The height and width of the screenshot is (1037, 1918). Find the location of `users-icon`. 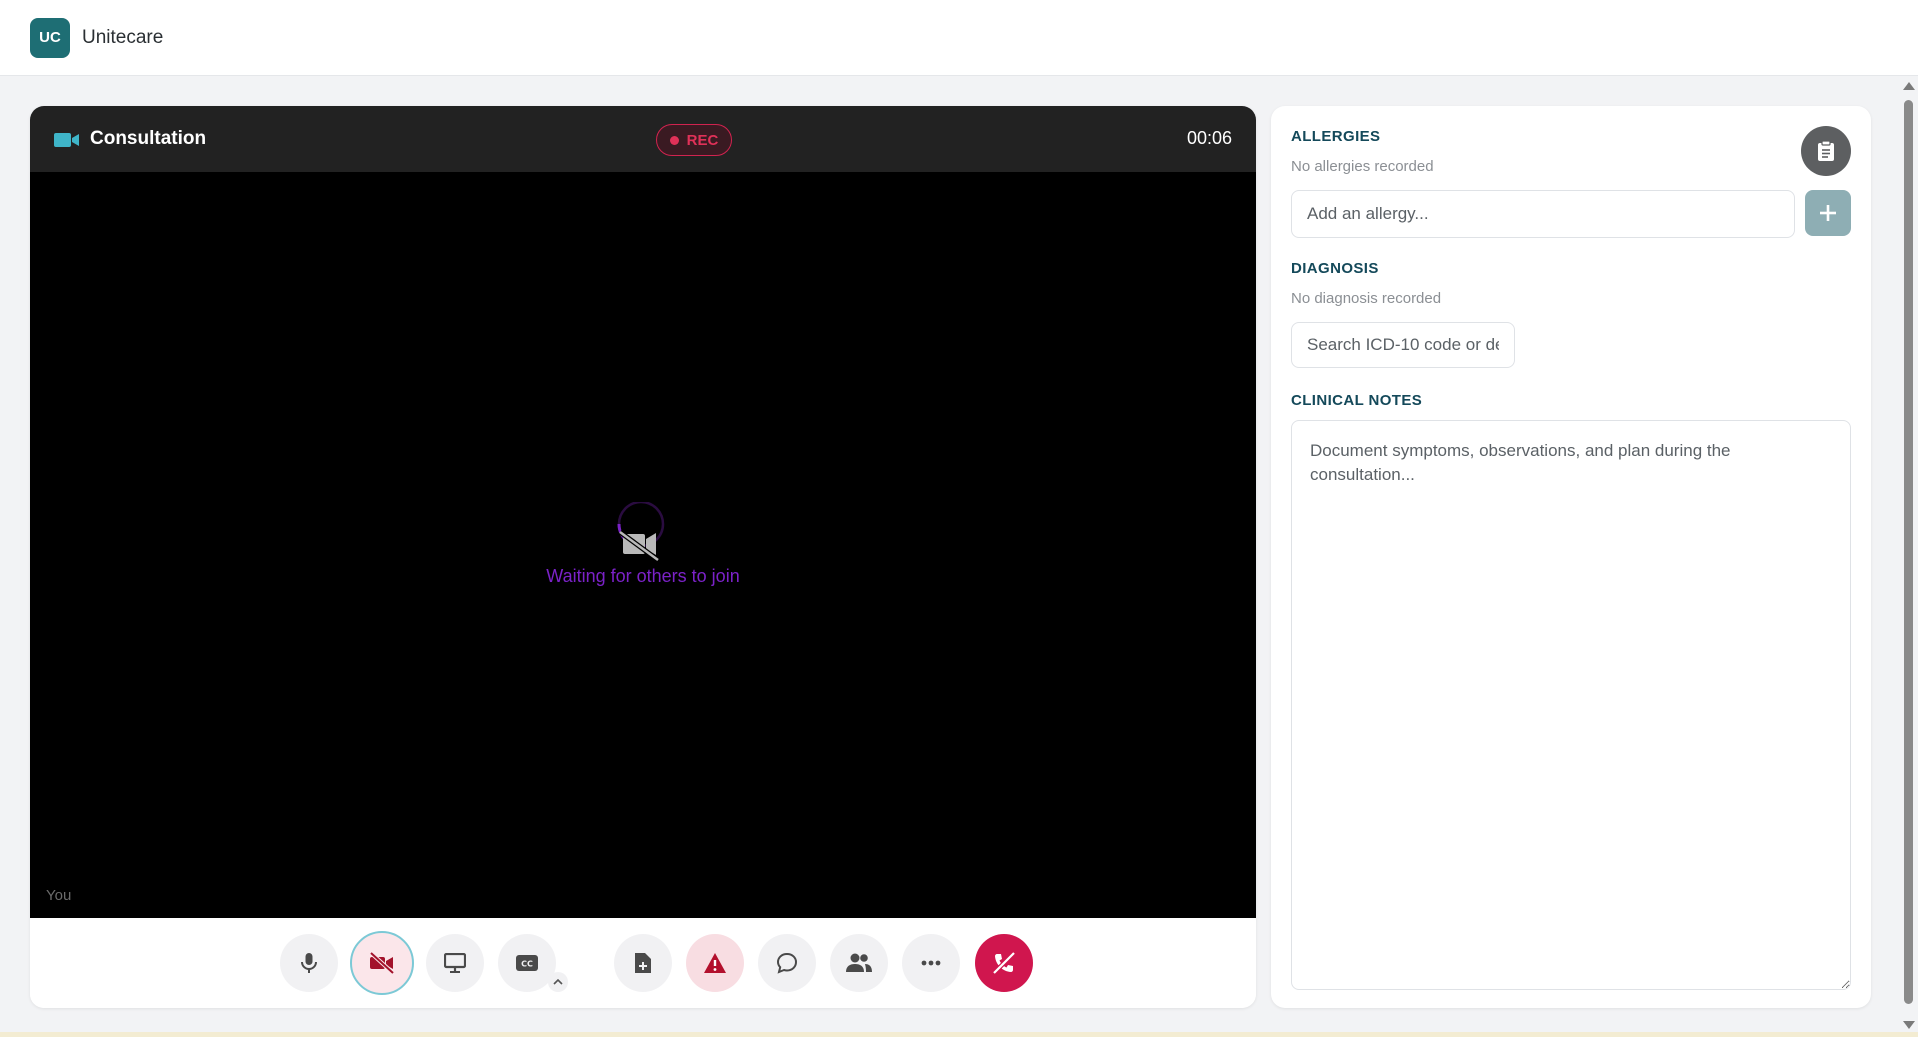

users-icon is located at coordinates (859, 962).